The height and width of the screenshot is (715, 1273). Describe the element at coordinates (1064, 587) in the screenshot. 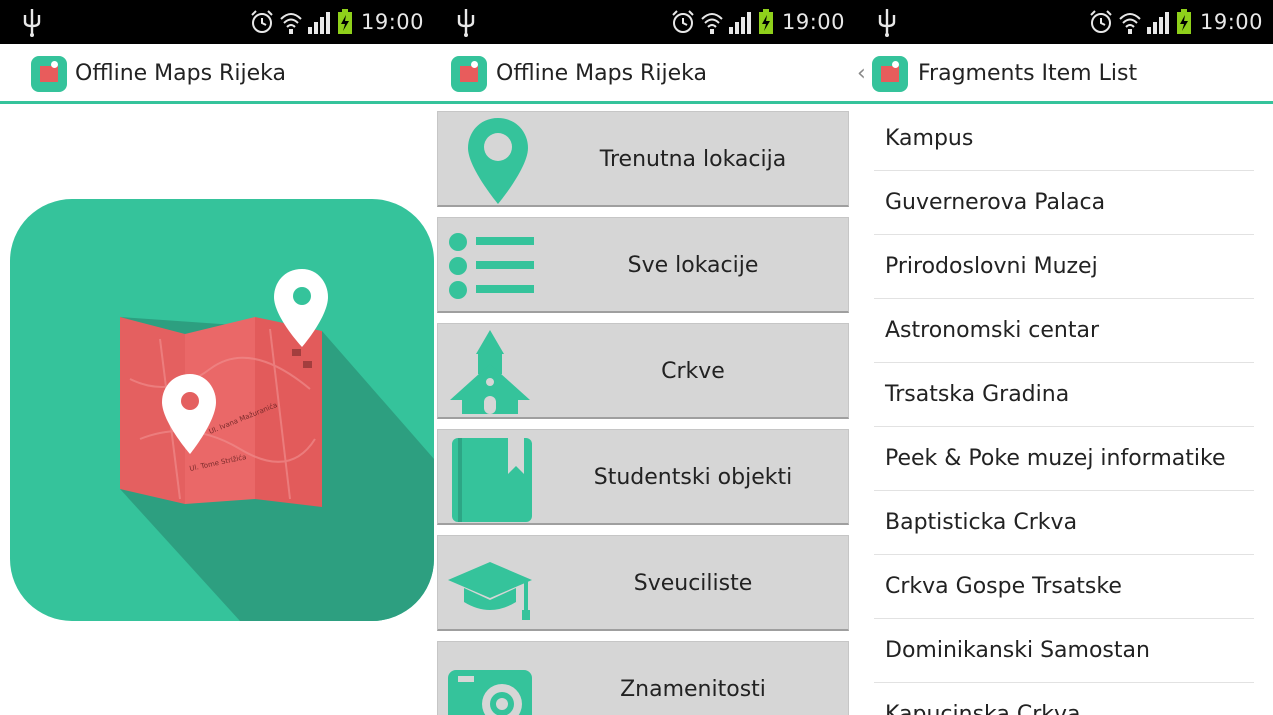

I see `list-item: Crkva Gospe Trsatske` at that location.